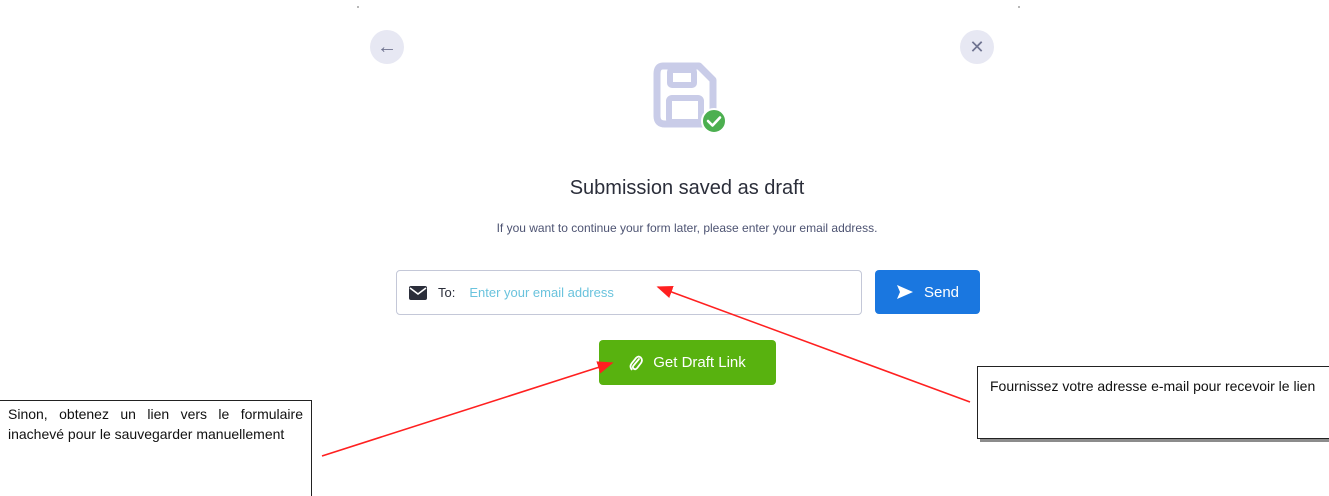  I want to click on get-draft-link-button: Get Draft Link, so click(687, 362).